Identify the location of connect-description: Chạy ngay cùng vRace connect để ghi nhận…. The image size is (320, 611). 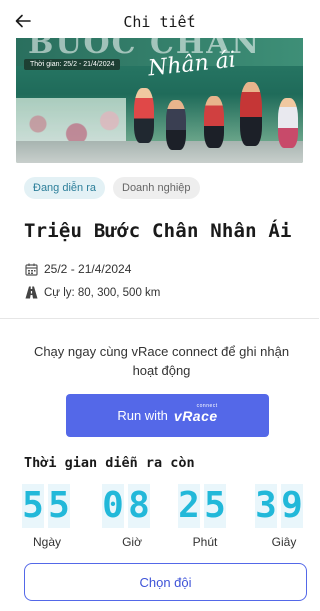
(161, 361).